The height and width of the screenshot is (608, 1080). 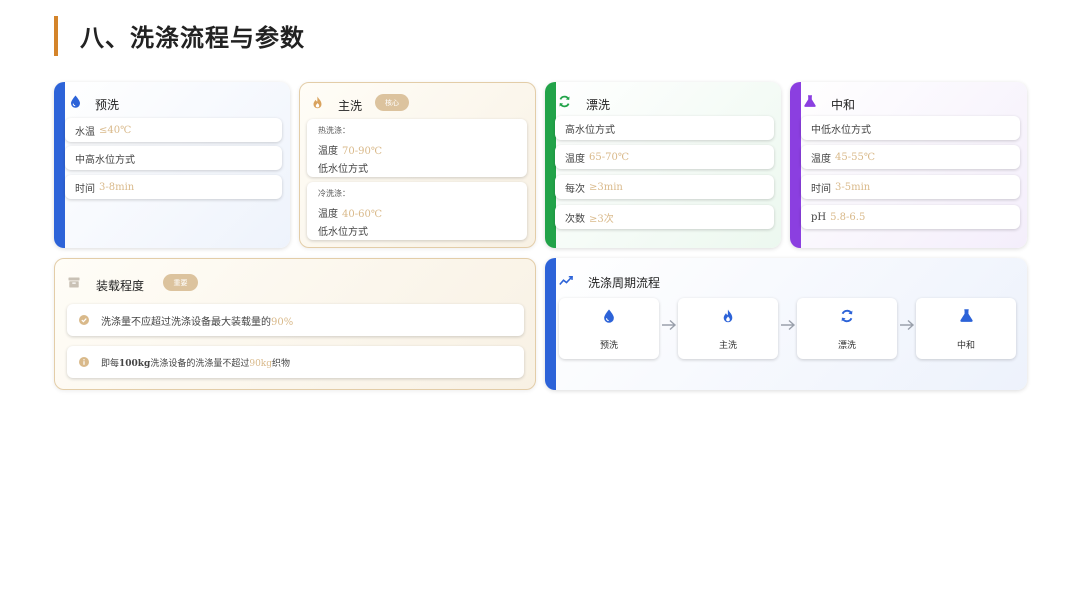 I want to click on load-example-value: 90kg, so click(x=261, y=363).